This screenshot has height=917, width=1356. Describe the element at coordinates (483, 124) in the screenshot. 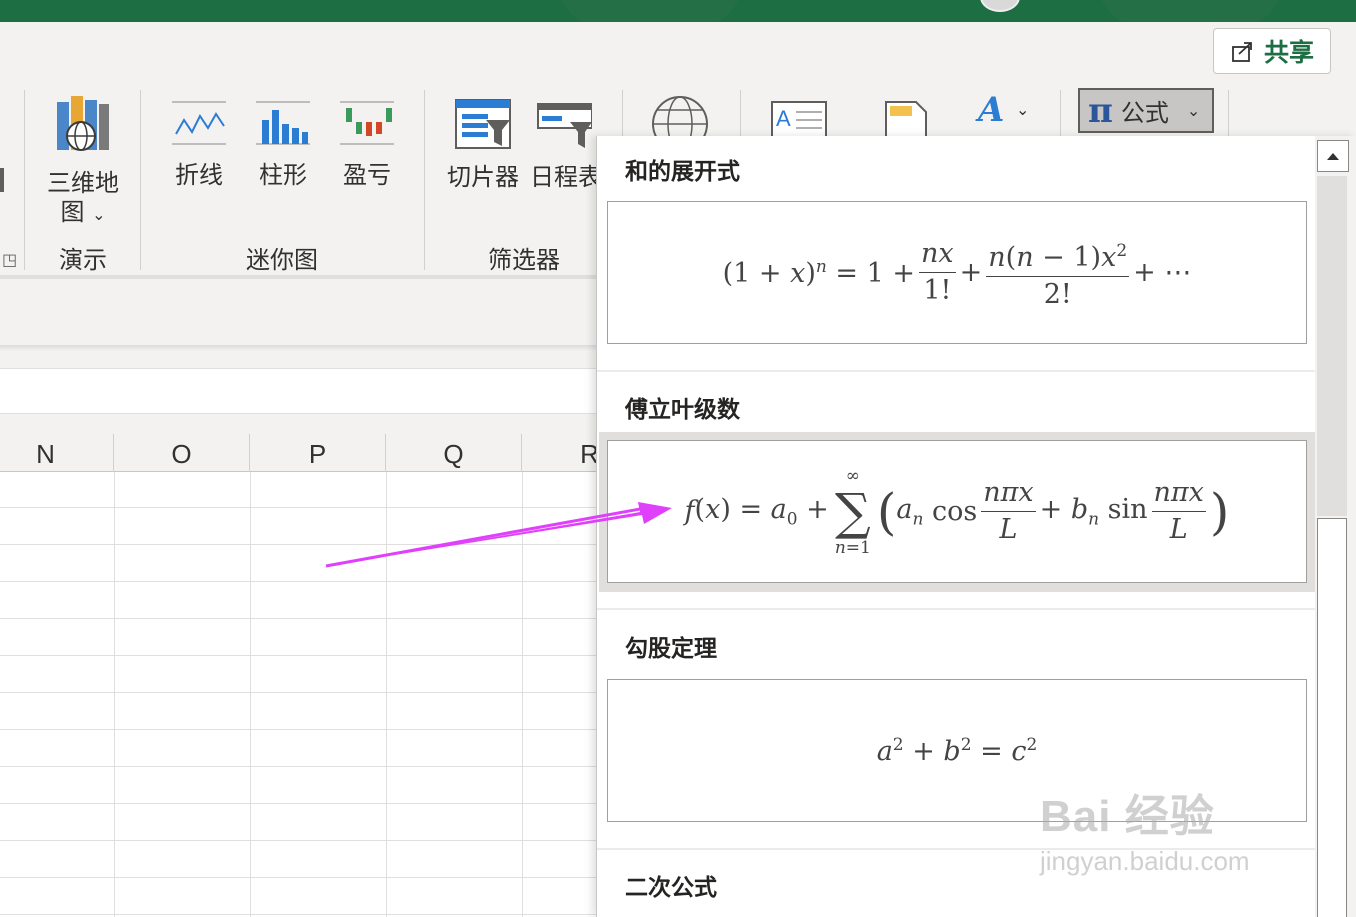

I see `slicer-icon` at that location.